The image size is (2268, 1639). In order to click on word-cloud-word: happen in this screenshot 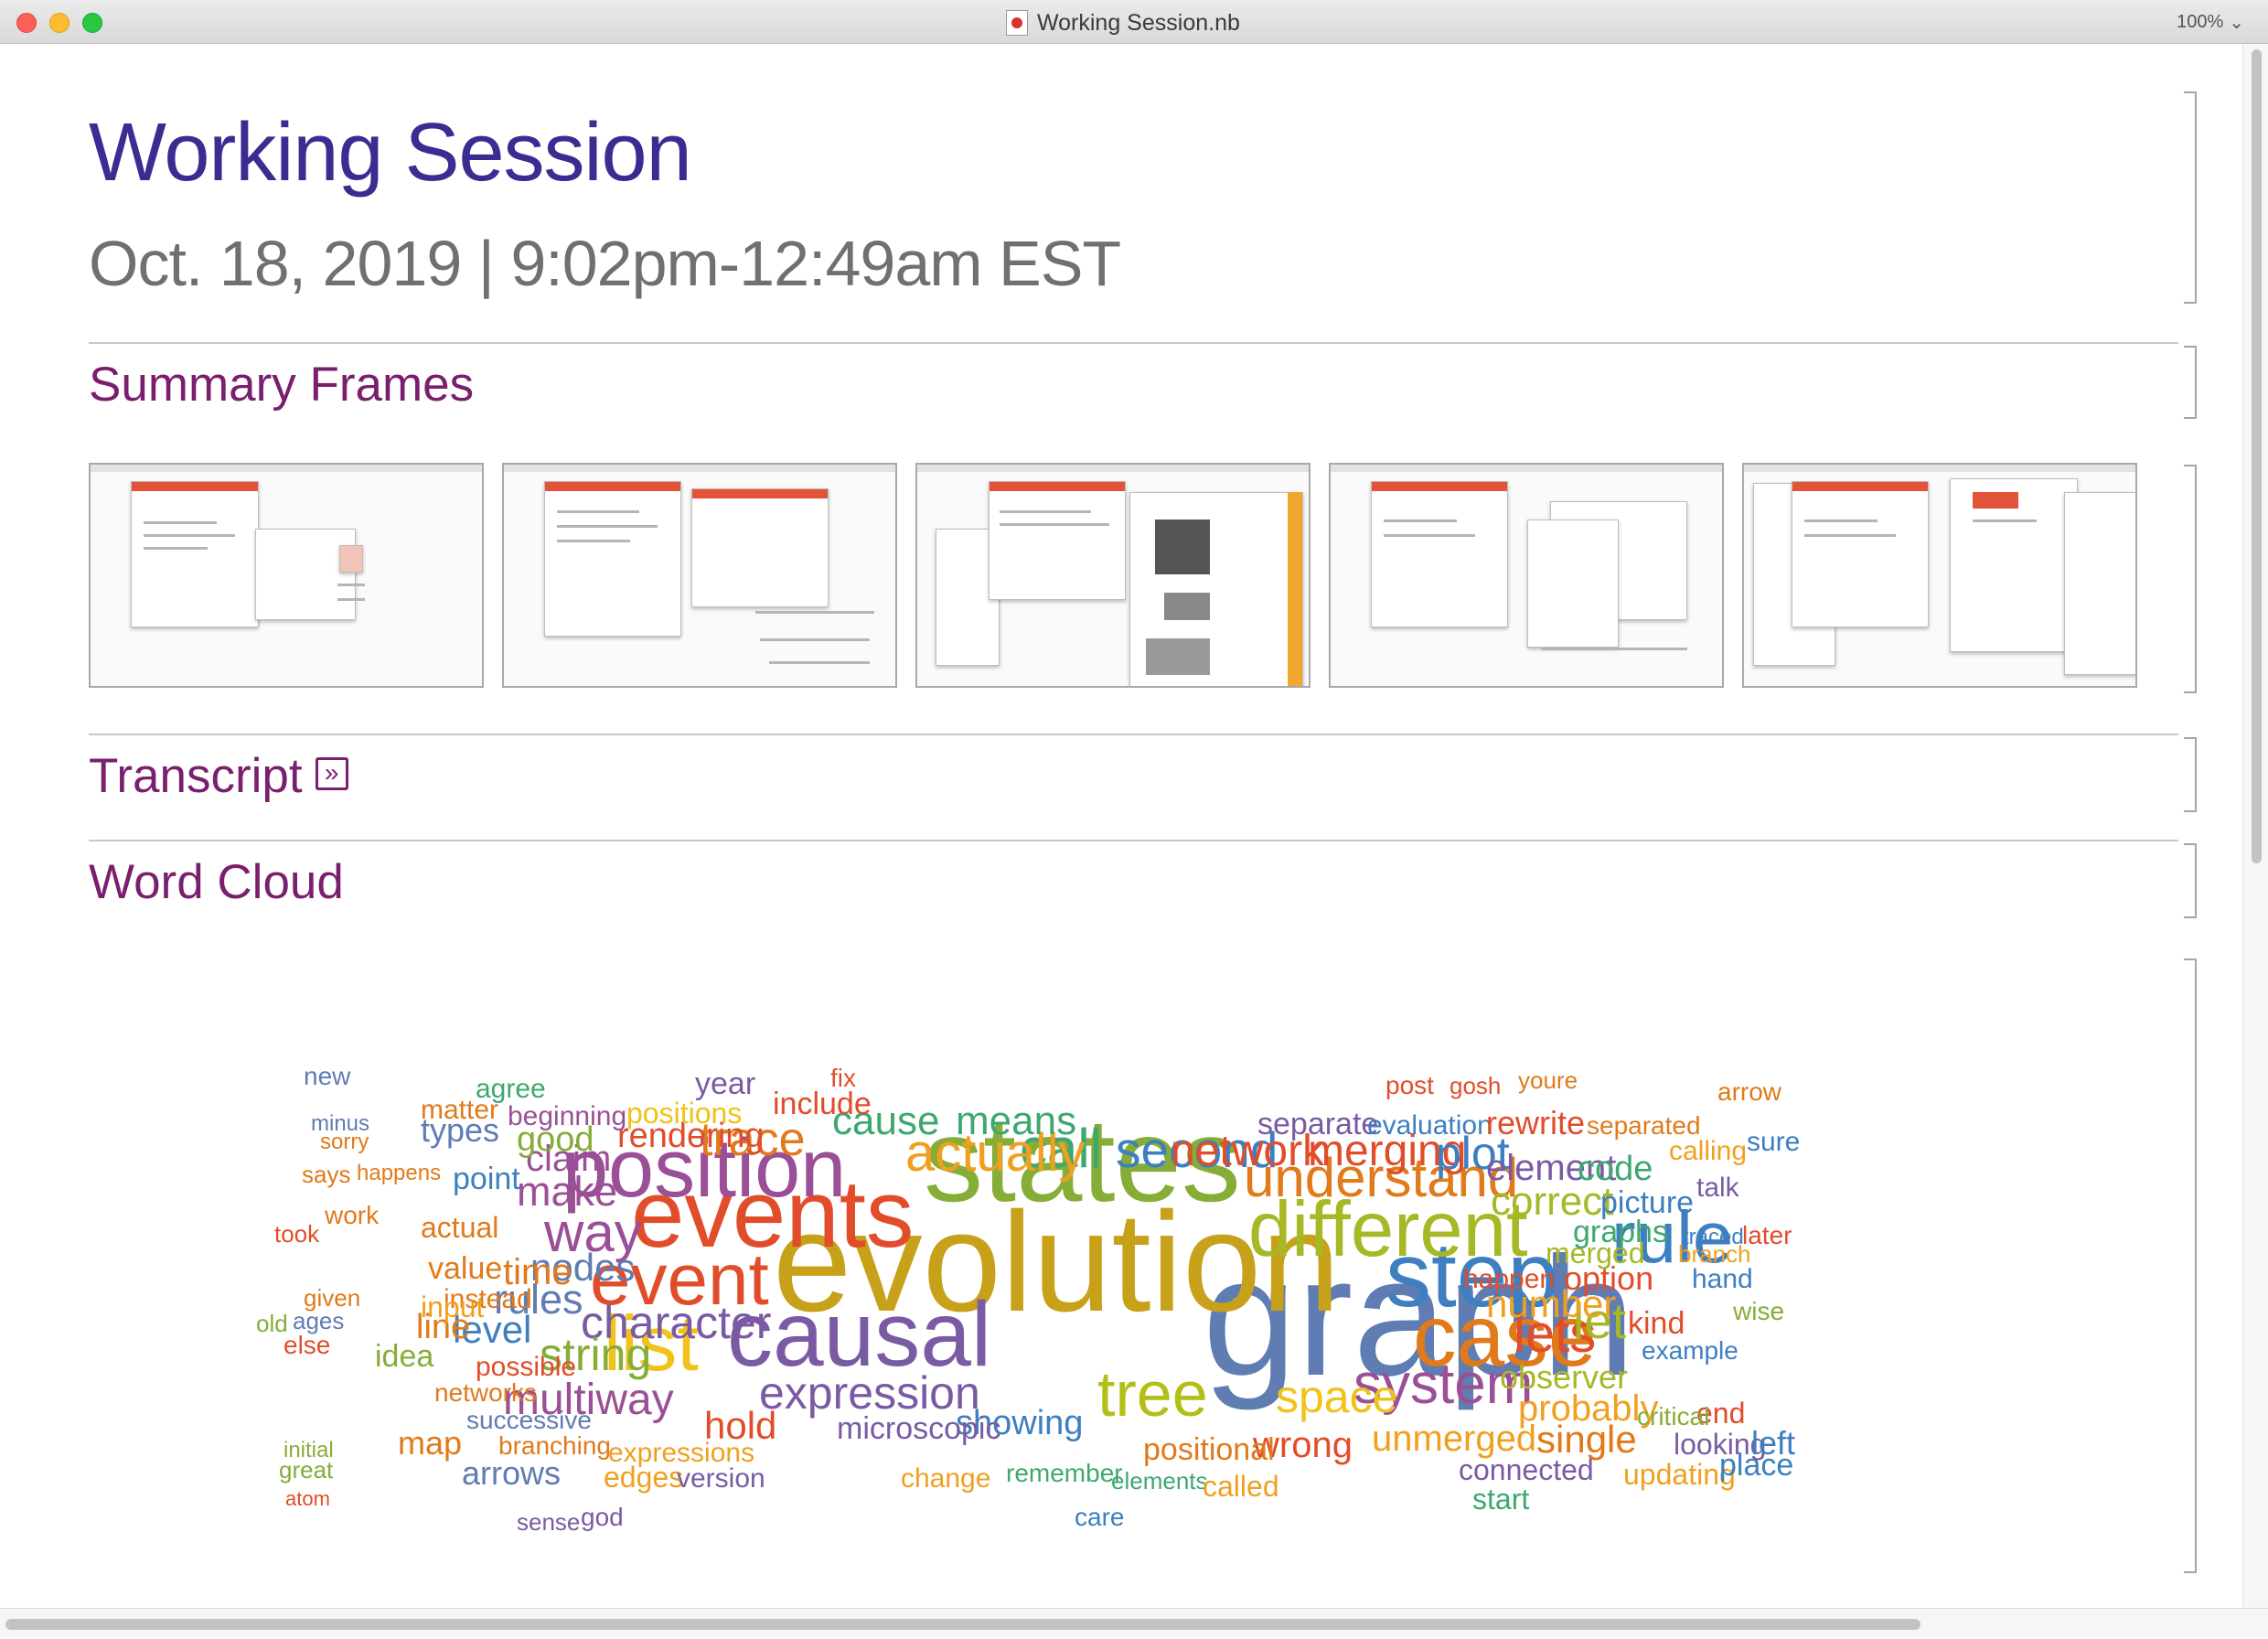, I will do `click(1509, 1279)`.